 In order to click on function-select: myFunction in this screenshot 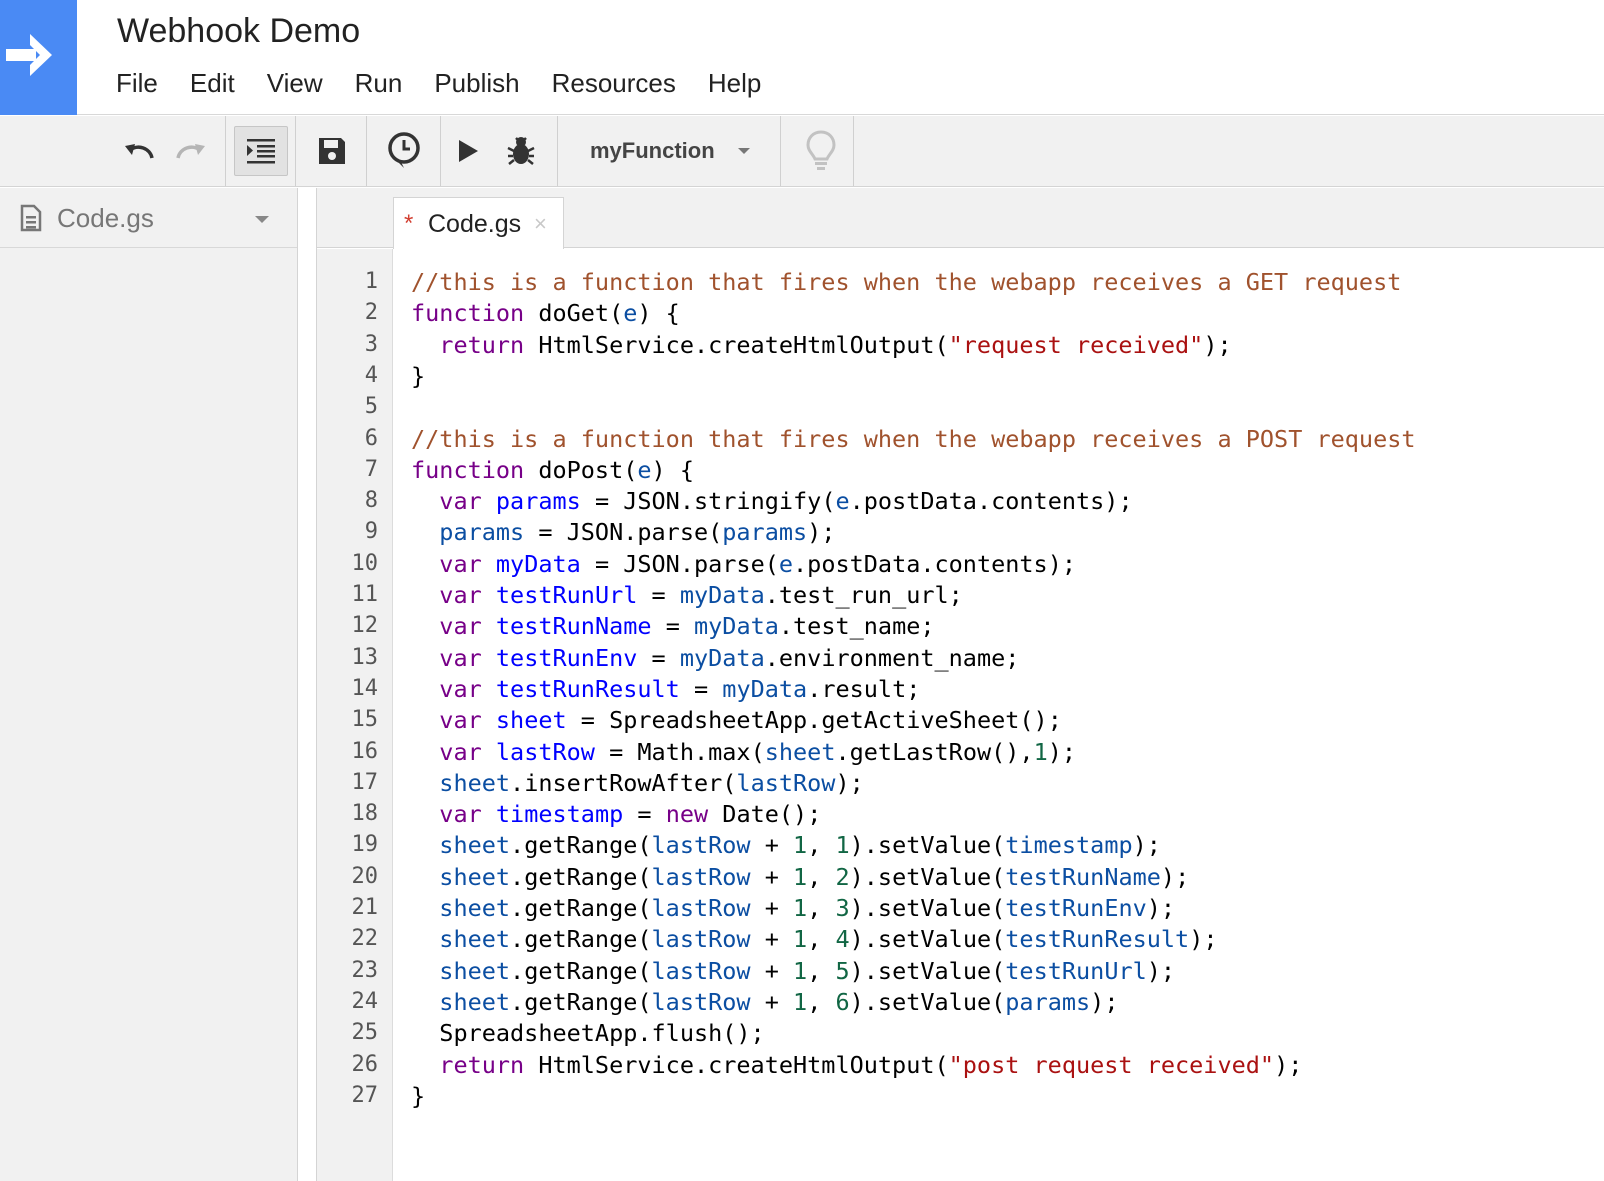, I will do `click(670, 151)`.